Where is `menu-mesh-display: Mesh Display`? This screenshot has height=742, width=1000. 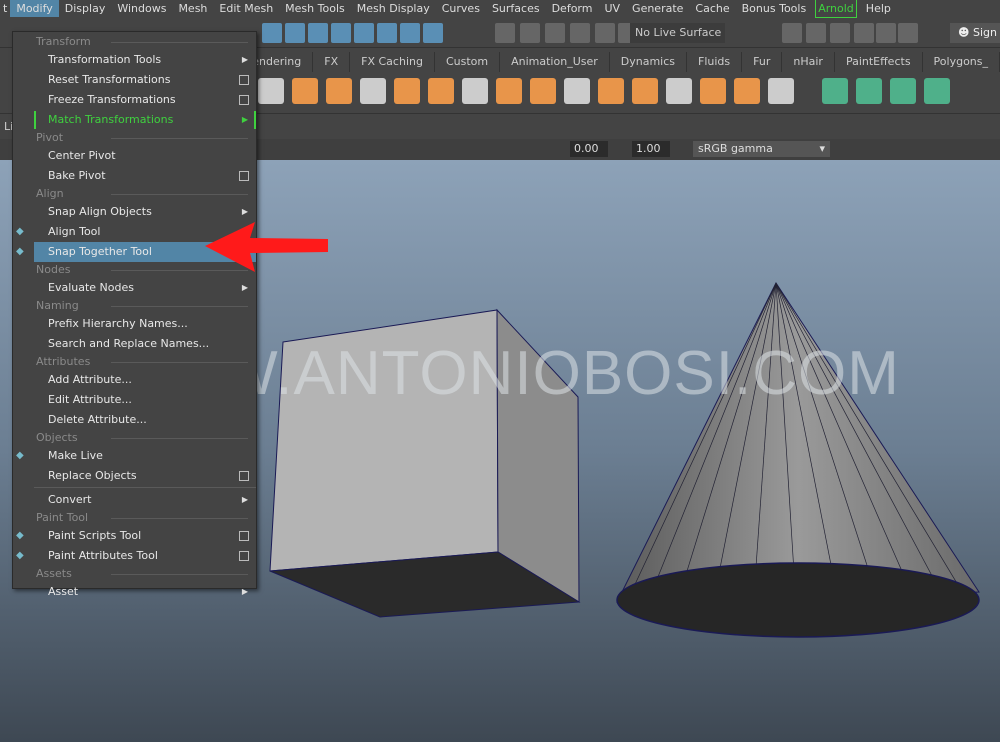
menu-mesh-display: Mesh Display is located at coordinates (393, 8).